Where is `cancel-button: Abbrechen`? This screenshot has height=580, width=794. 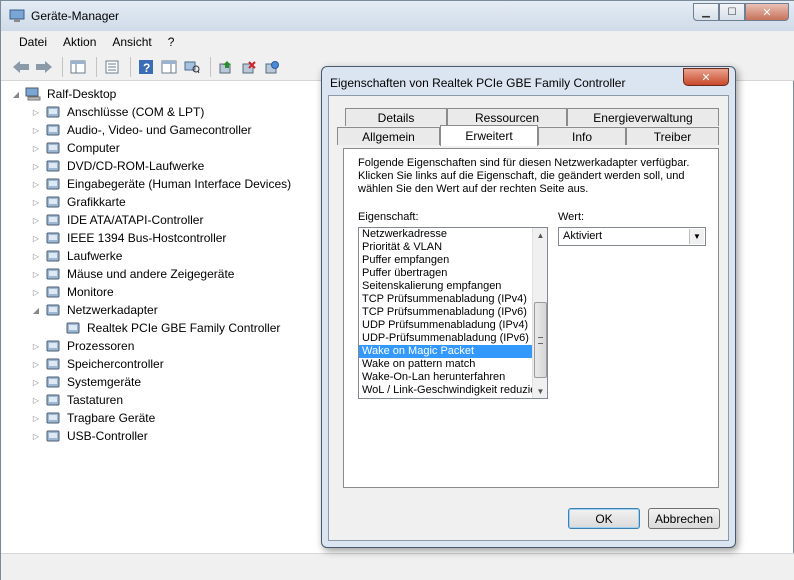 cancel-button: Abbrechen is located at coordinates (684, 518).